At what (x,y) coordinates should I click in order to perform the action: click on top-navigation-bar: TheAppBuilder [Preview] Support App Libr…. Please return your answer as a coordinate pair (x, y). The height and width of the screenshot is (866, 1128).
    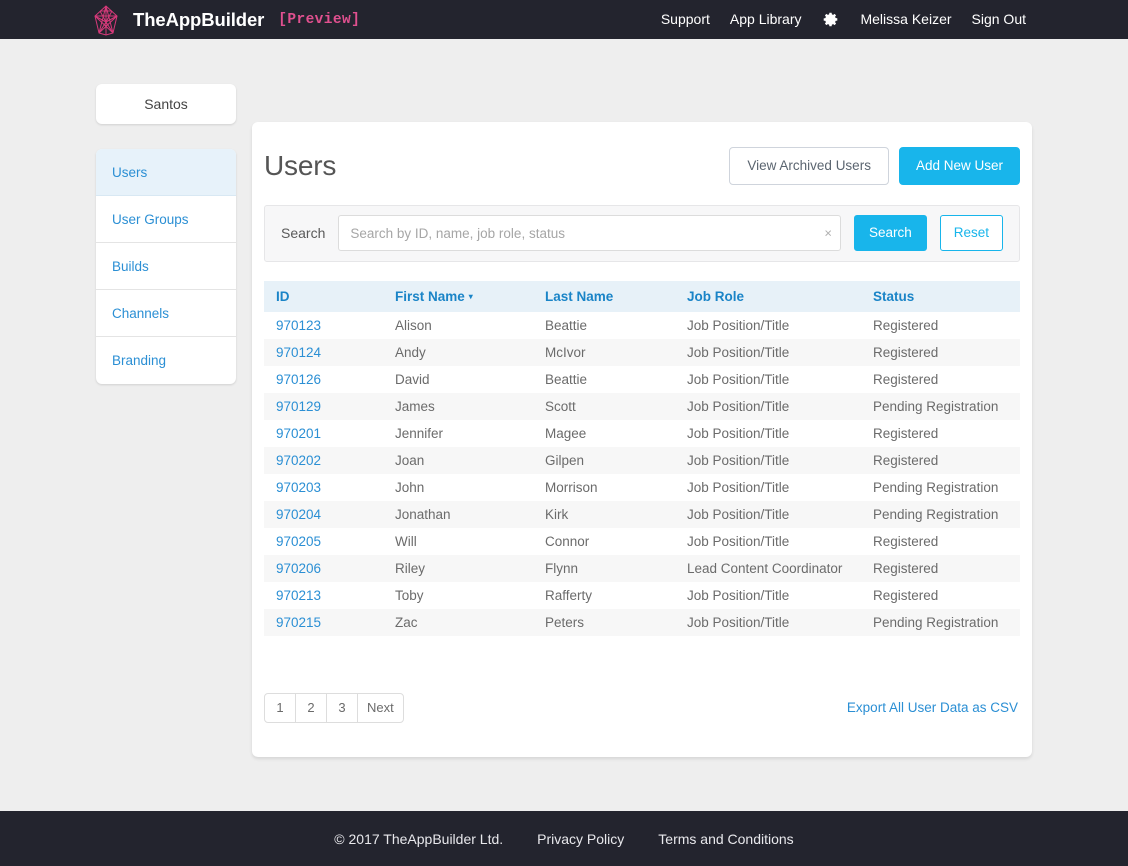
    Looking at the image, I should click on (564, 19).